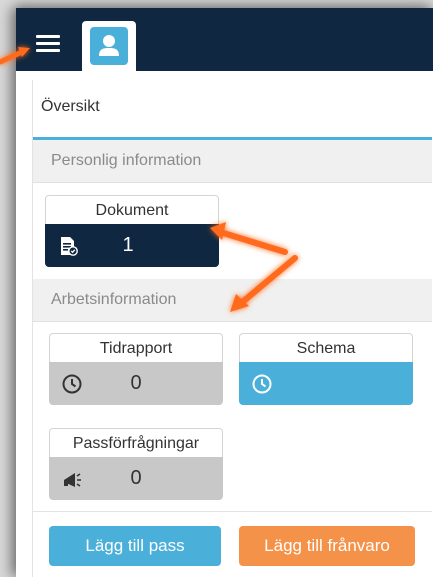  Describe the element at coordinates (249, 238) in the screenshot. I see `annotation-arrow-dokument` at that location.